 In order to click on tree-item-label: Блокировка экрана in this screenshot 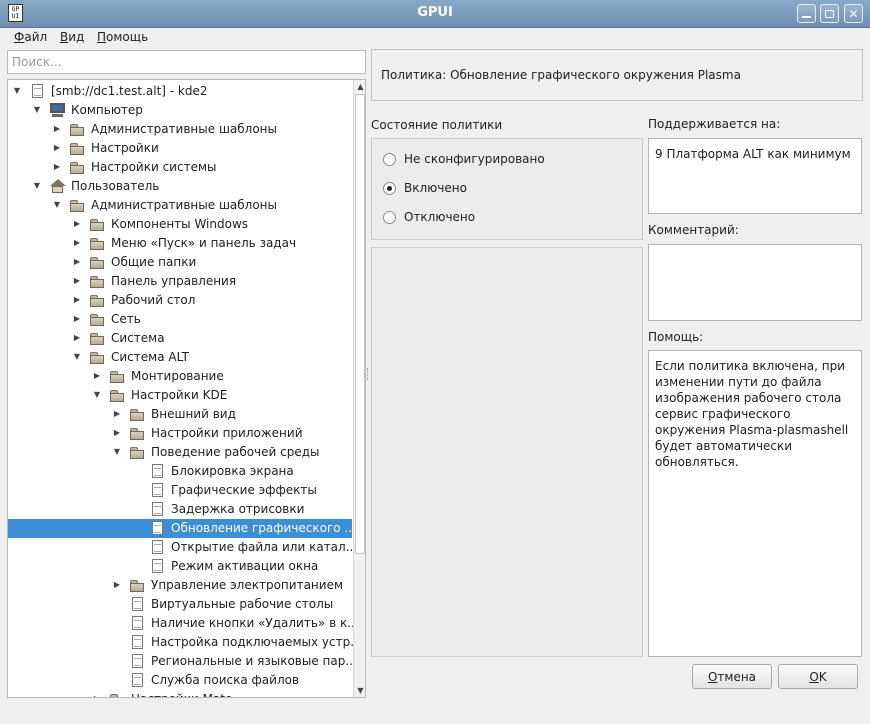, I will do `click(232, 471)`.